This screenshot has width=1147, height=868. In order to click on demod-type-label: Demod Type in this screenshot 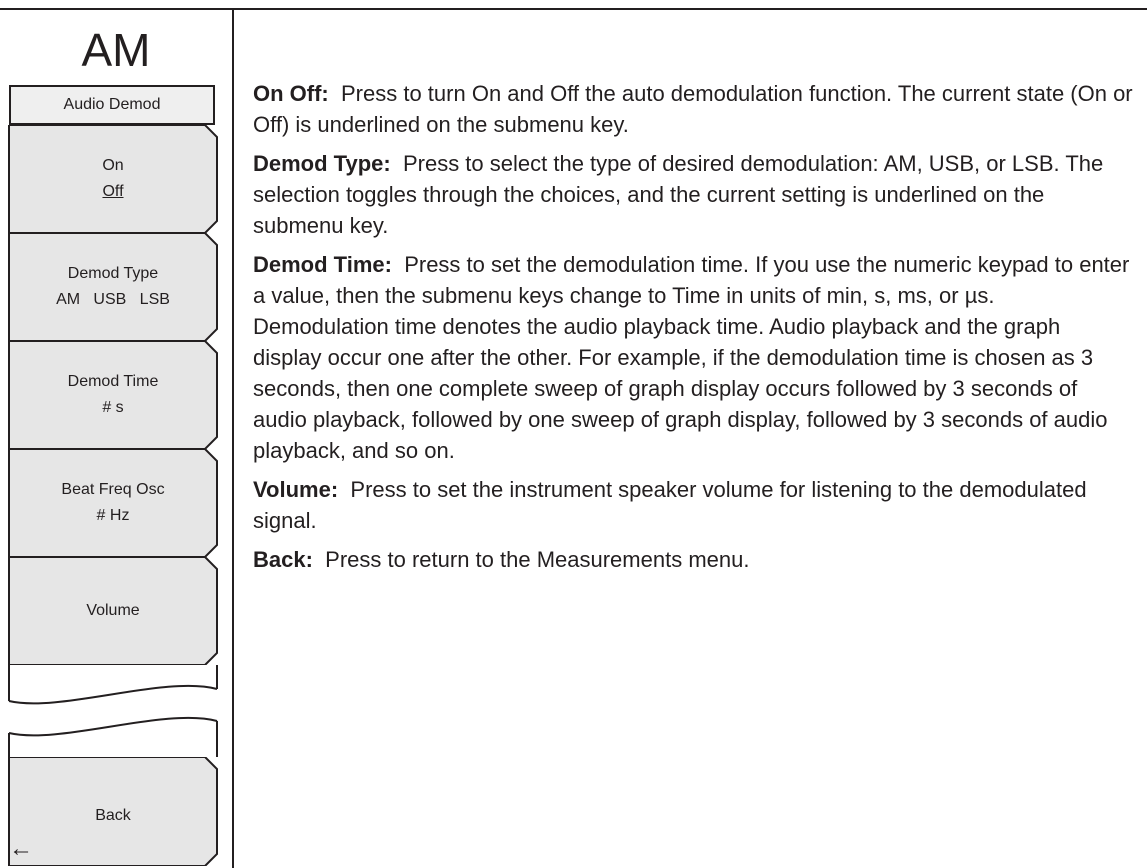, I will do `click(113, 273)`.